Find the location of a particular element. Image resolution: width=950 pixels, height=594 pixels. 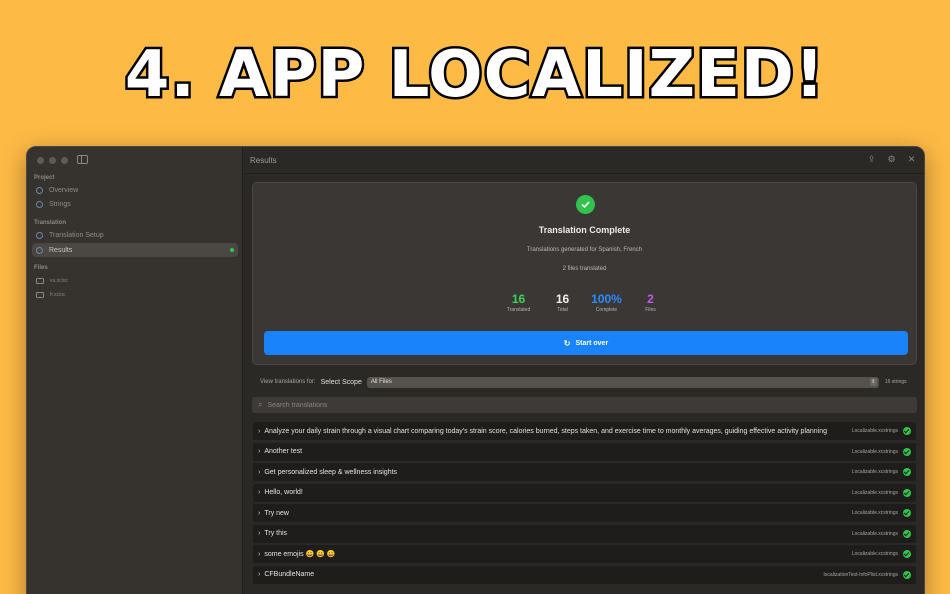

stat-value: 2 is located at coordinates (650, 299).